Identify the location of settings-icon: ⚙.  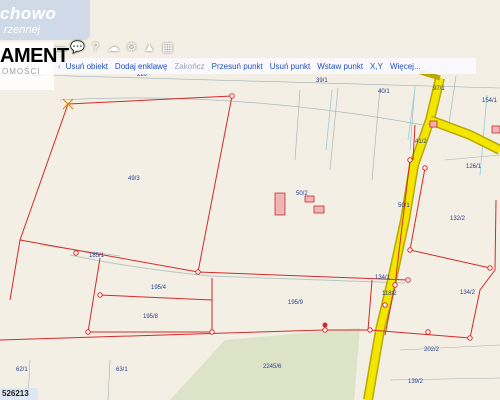
(131, 46).